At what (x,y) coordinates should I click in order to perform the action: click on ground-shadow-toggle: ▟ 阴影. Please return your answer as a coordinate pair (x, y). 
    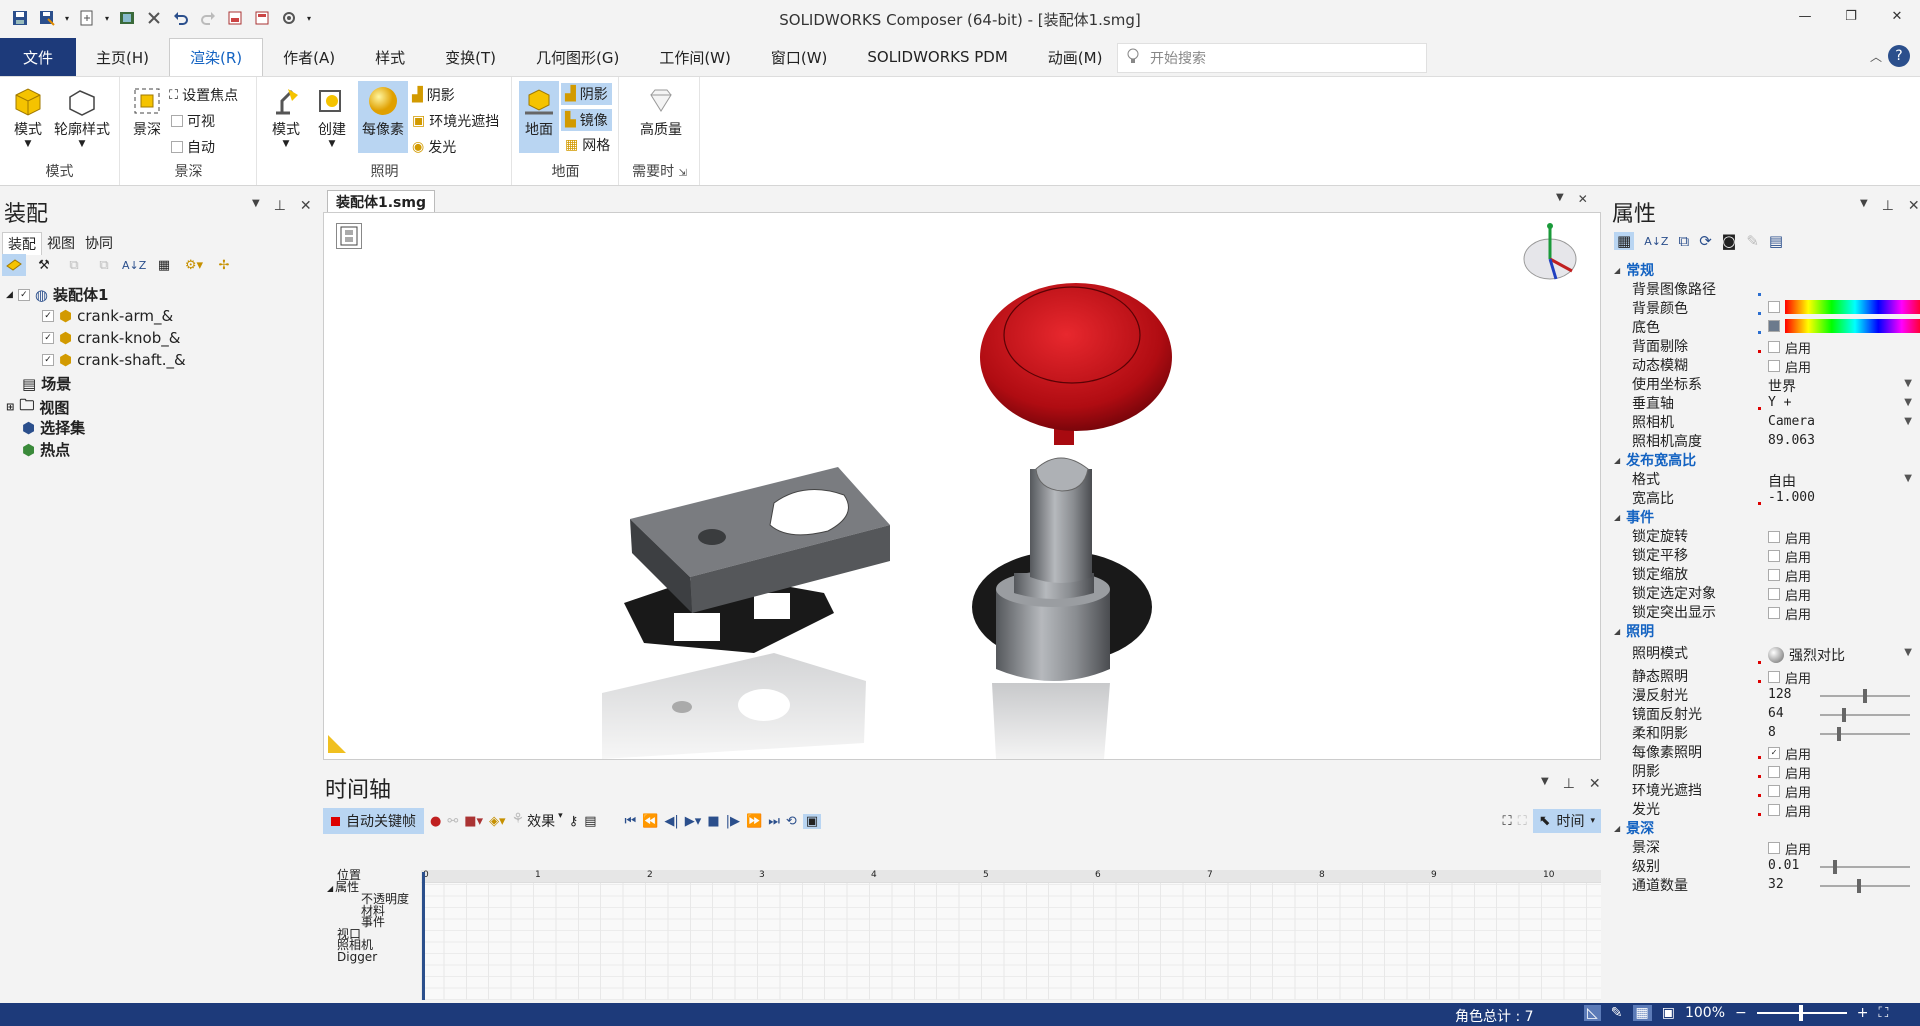
    Looking at the image, I should click on (586, 94).